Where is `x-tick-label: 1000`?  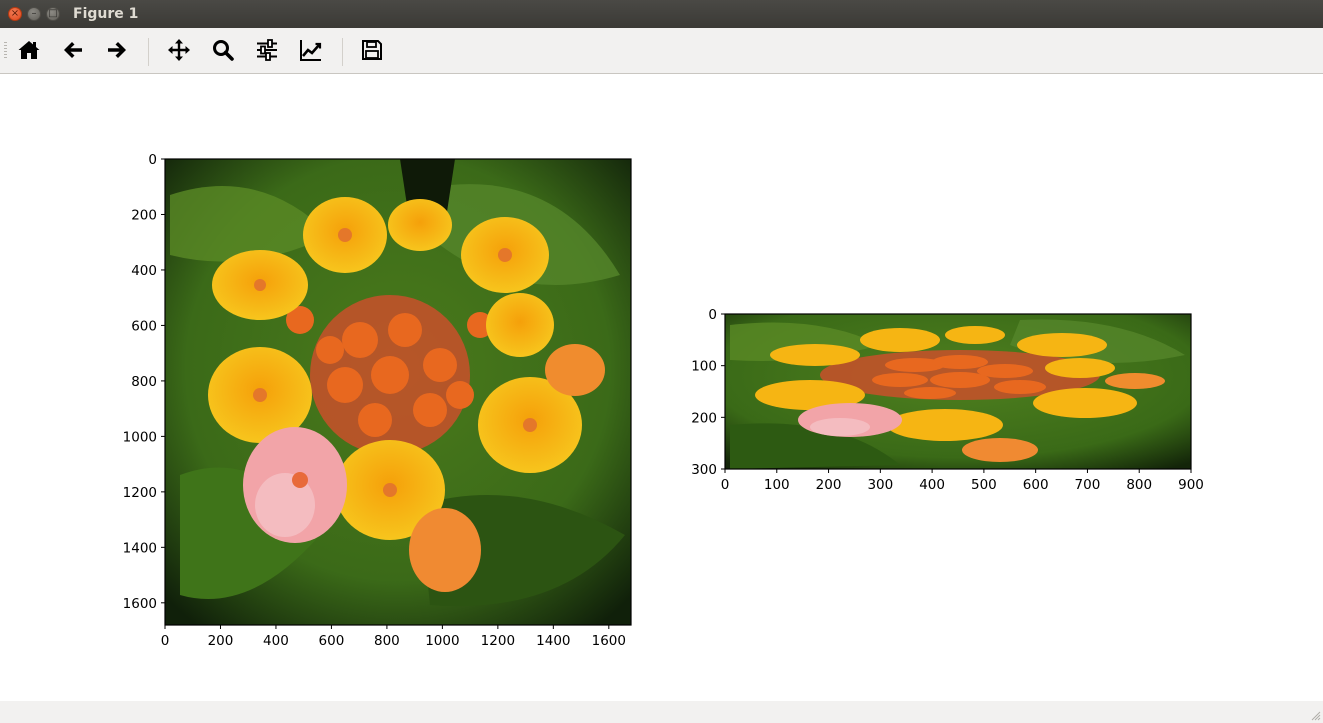
x-tick-label: 1000 is located at coordinates (442, 641).